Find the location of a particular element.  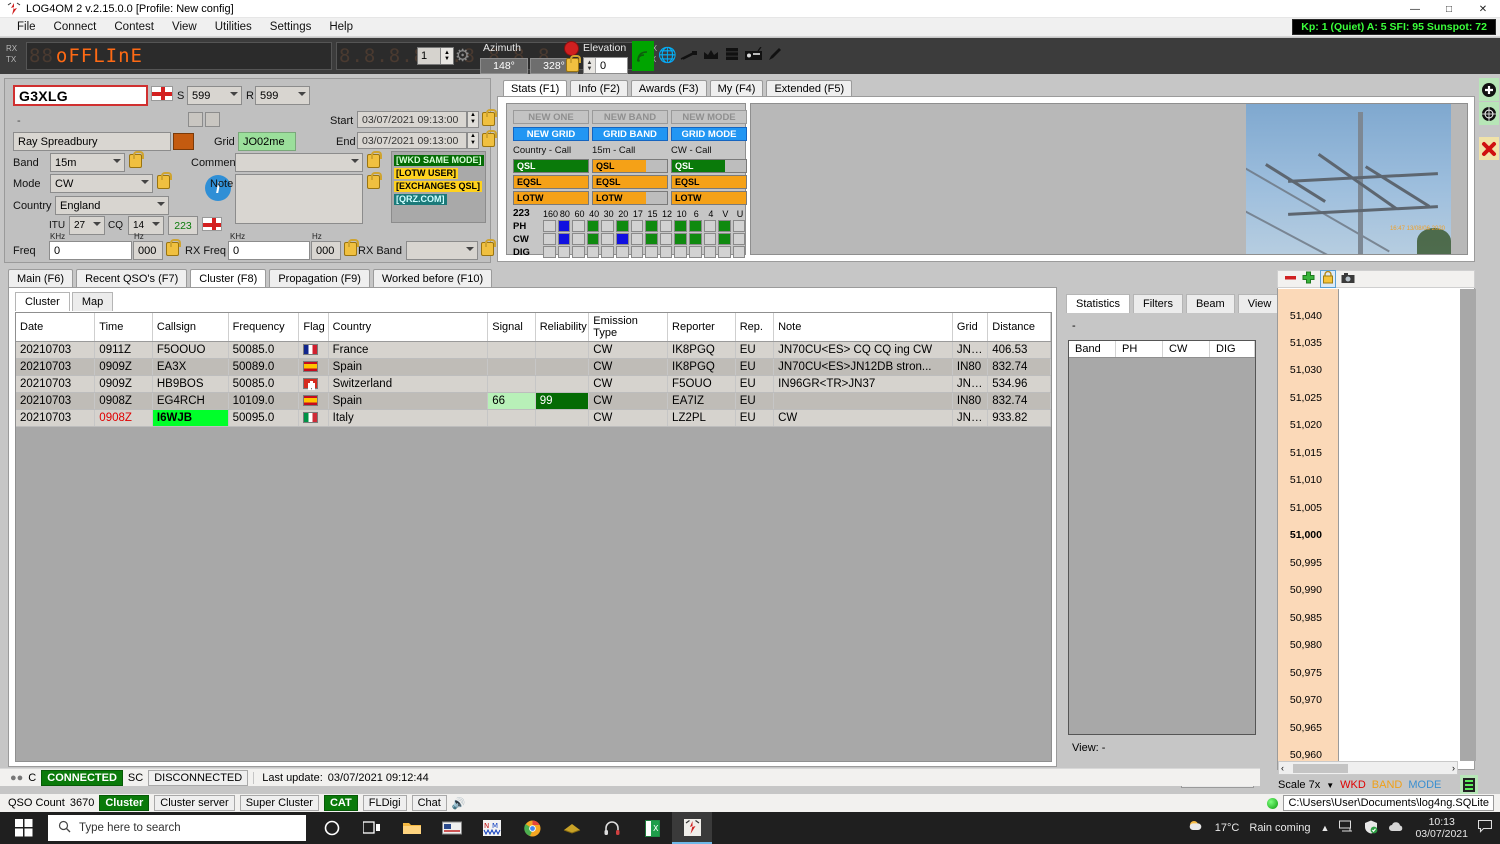

tab-stats-f1: Stats (F1) is located at coordinates (535, 88).